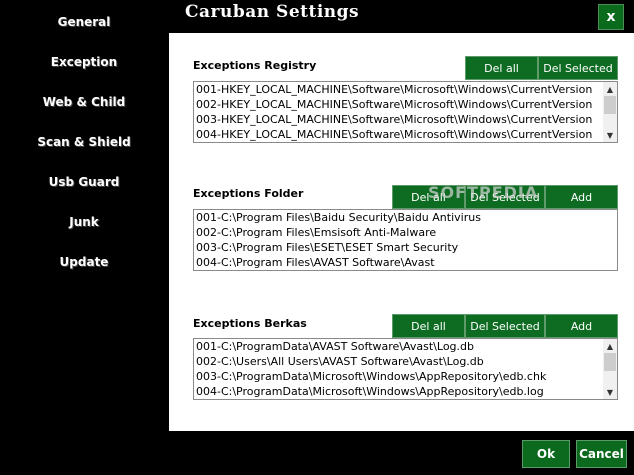  I want to click on close-button: x, so click(611, 17).